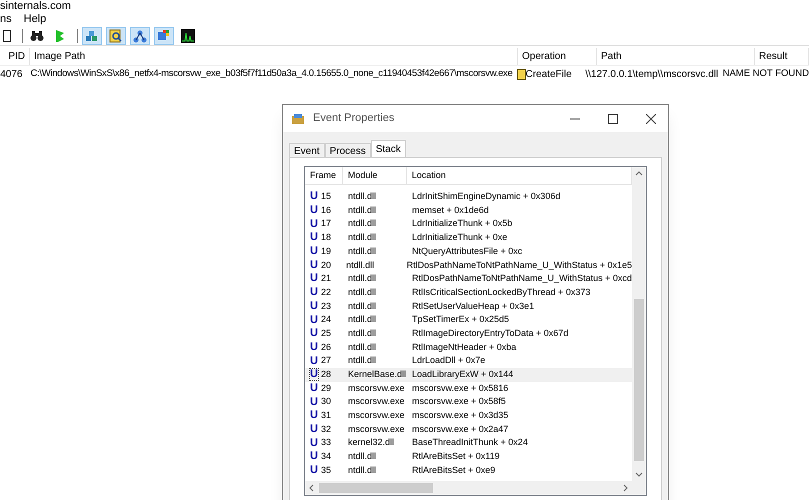 This screenshot has width=809, height=500. I want to click on stack-row: U 18 ntdll.dll LdrInitializeThunk + 0xe, so click(468, 238).